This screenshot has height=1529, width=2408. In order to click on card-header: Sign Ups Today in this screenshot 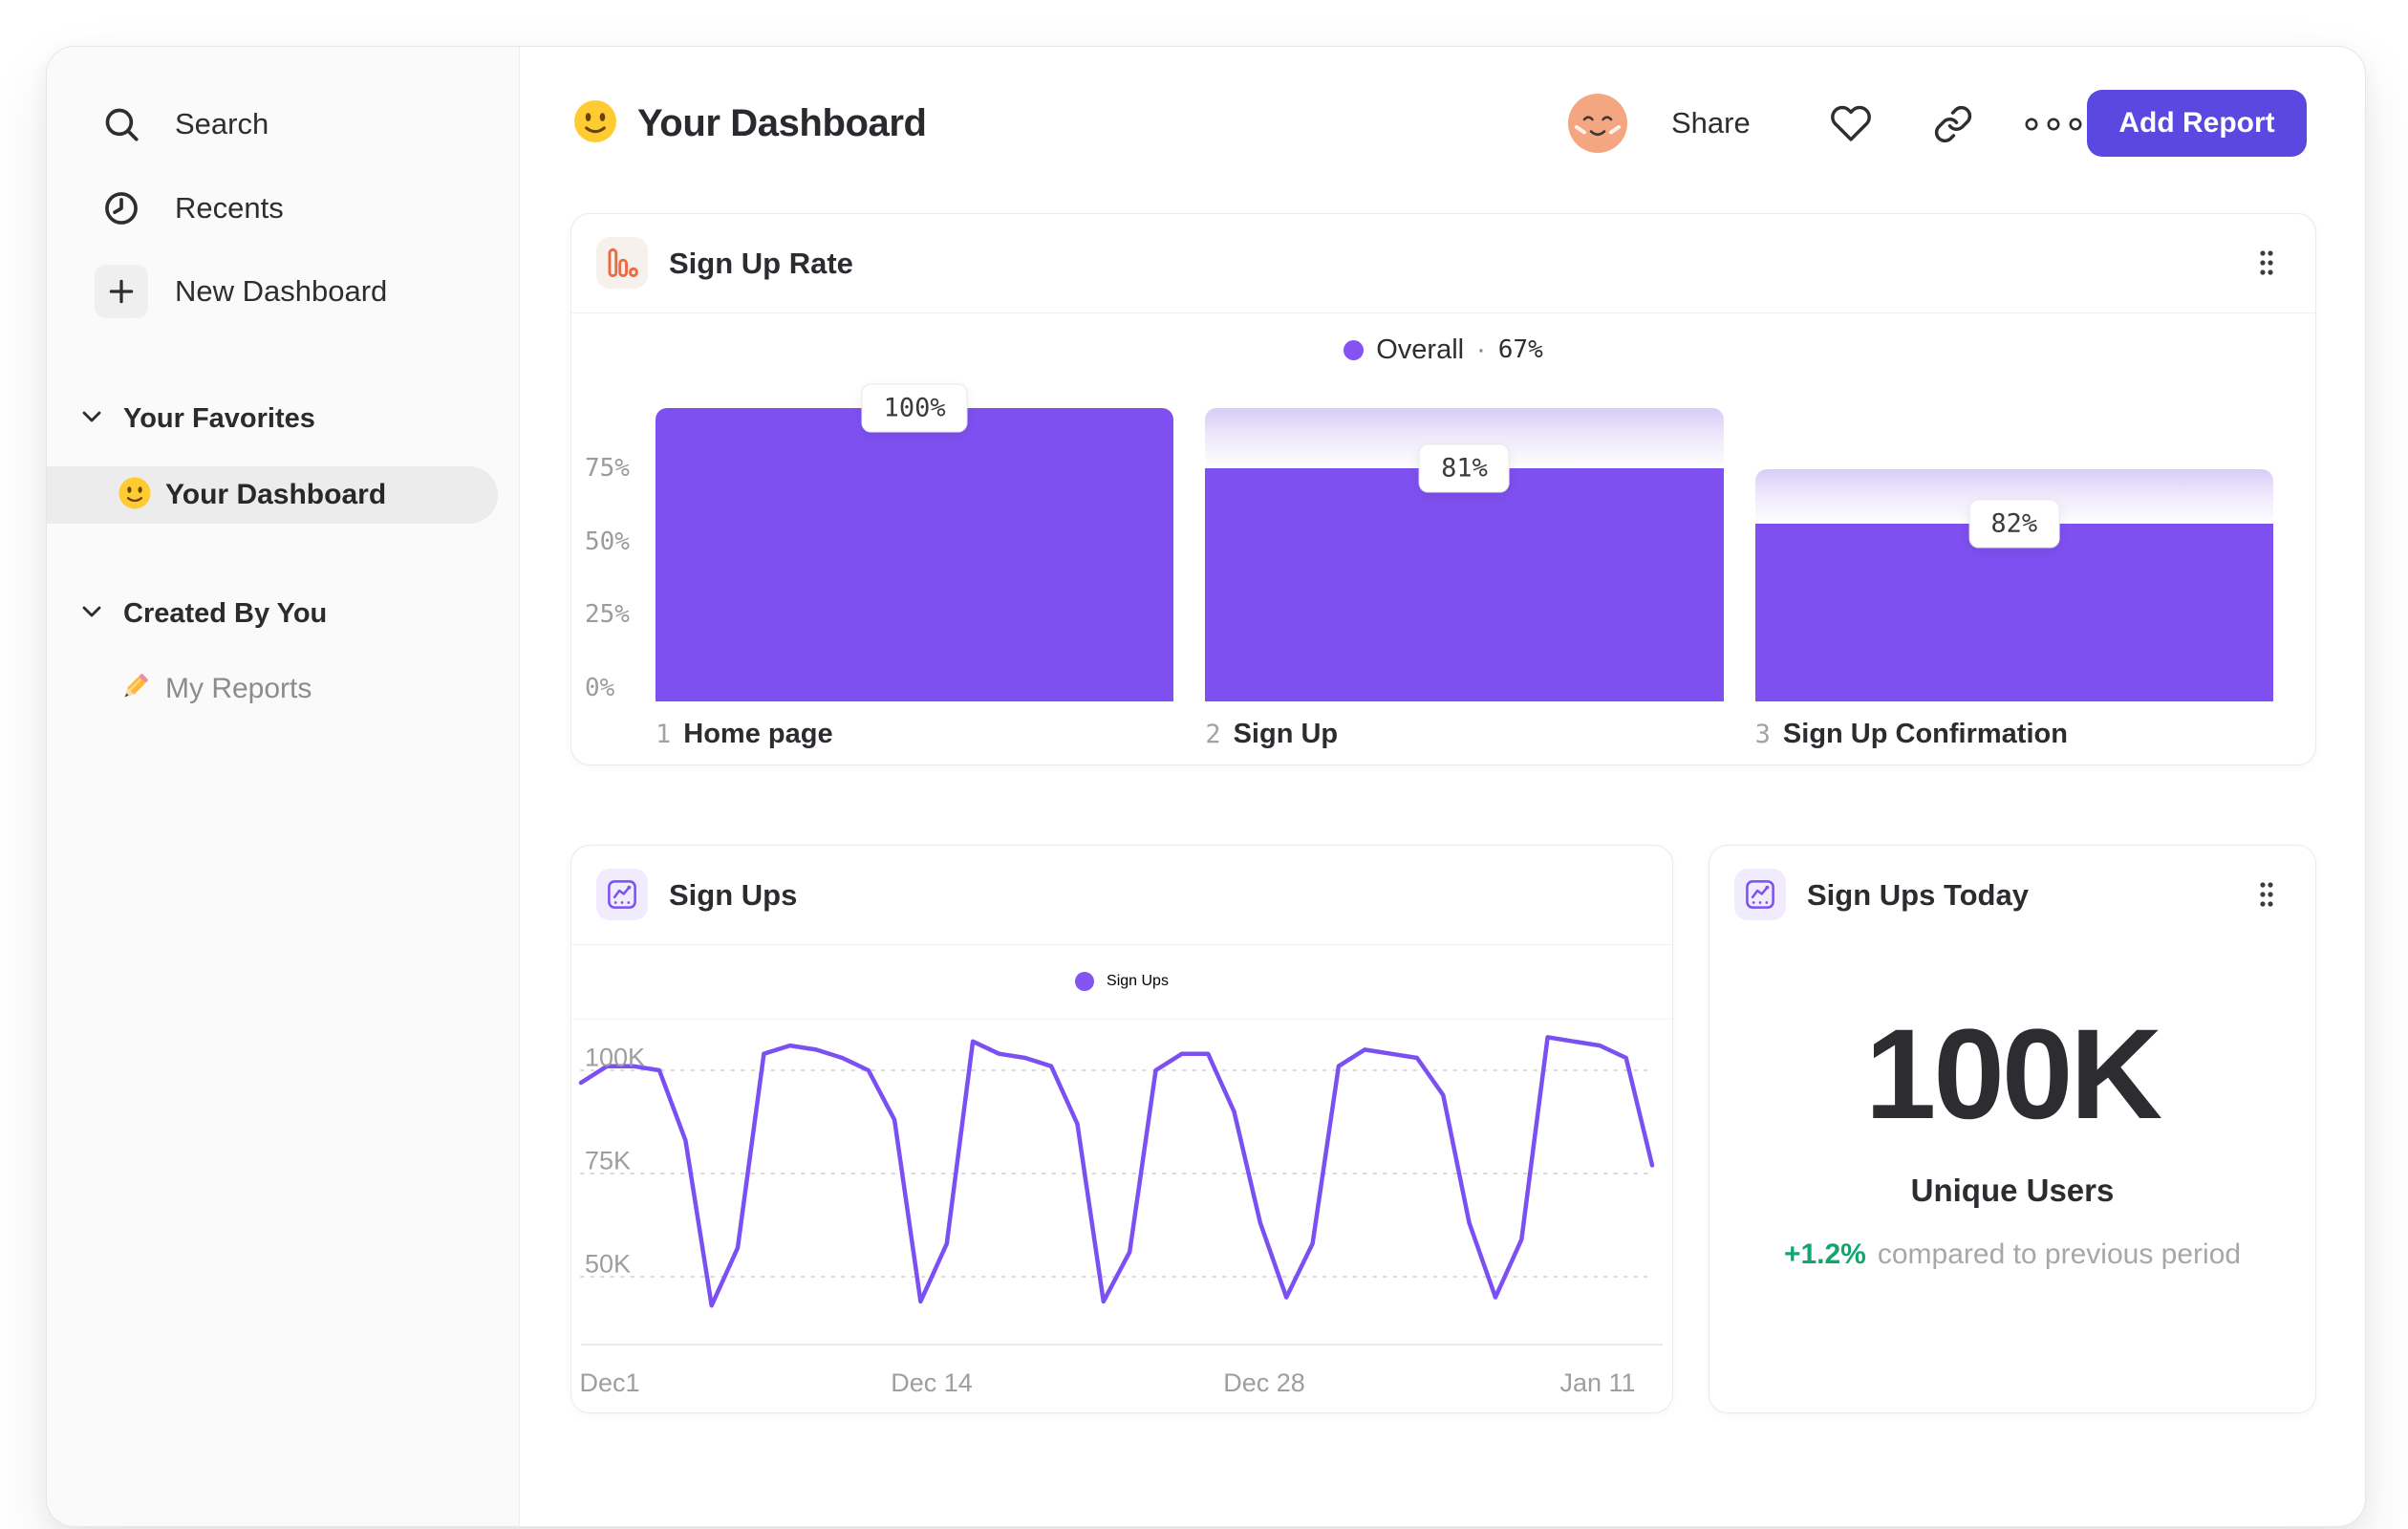, I will do `click(2012, 895)`.